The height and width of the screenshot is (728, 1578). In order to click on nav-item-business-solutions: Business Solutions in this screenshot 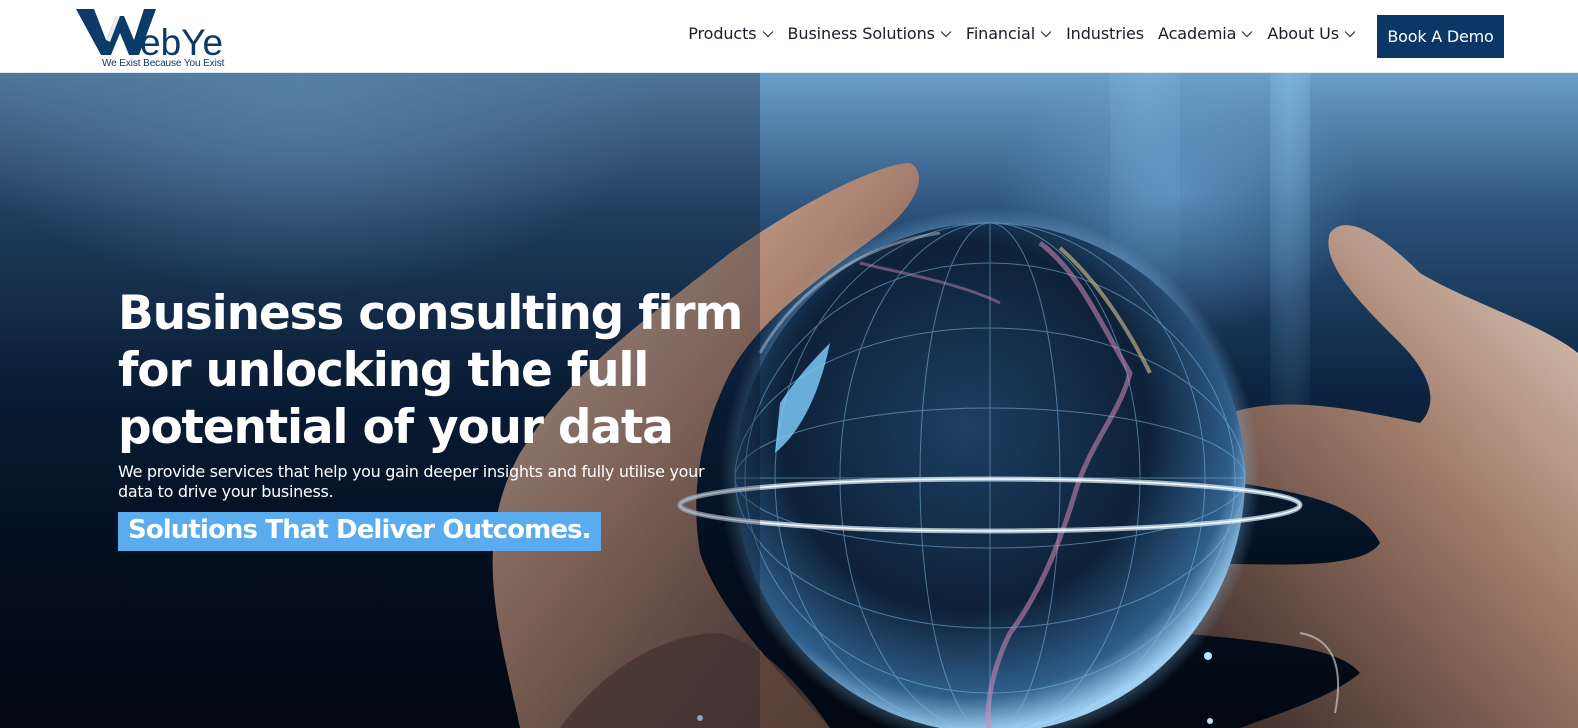, I will do `click(870, 33)`.